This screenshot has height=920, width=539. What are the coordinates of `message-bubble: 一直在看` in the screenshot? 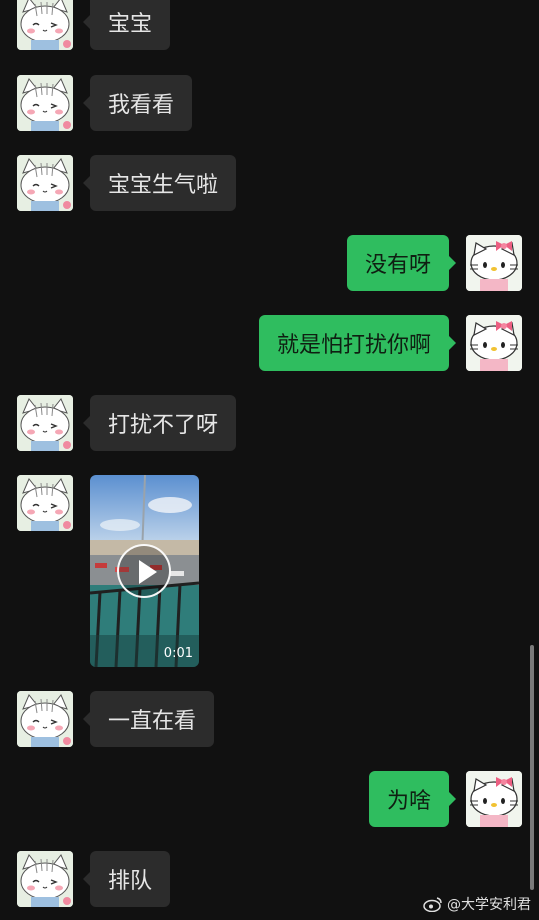 It's located at (148, 719).